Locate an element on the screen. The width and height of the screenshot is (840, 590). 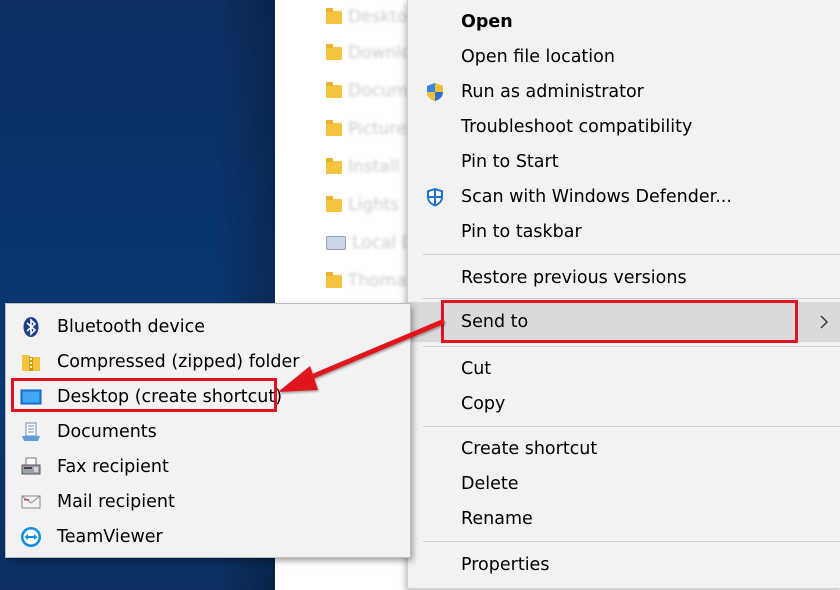
menu-item-label: Cut is located at coordinates (476, 369).